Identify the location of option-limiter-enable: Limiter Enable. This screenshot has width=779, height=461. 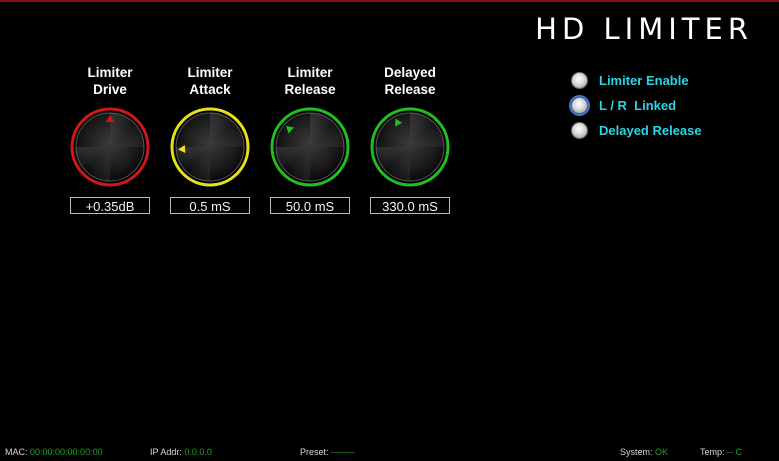
(636, 80).